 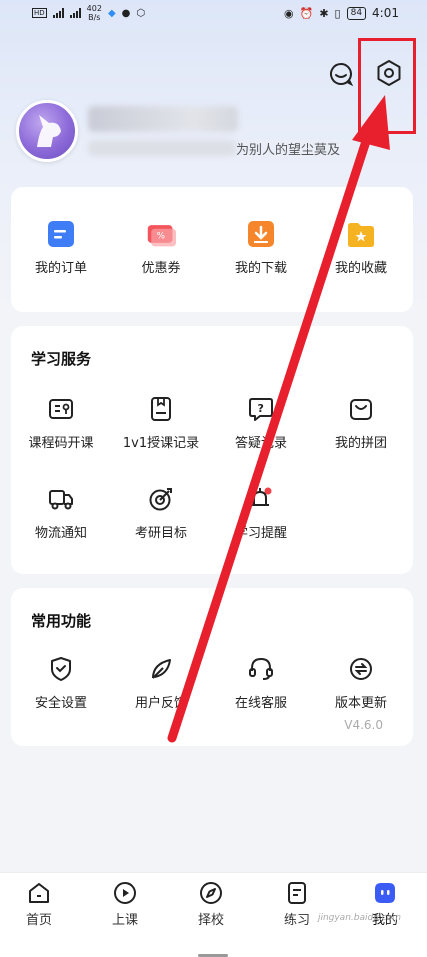 What do you see at coordinates (261, 499) in the screenshot?
I see `reminder-bell-icon` at bounding box center [261, 499].